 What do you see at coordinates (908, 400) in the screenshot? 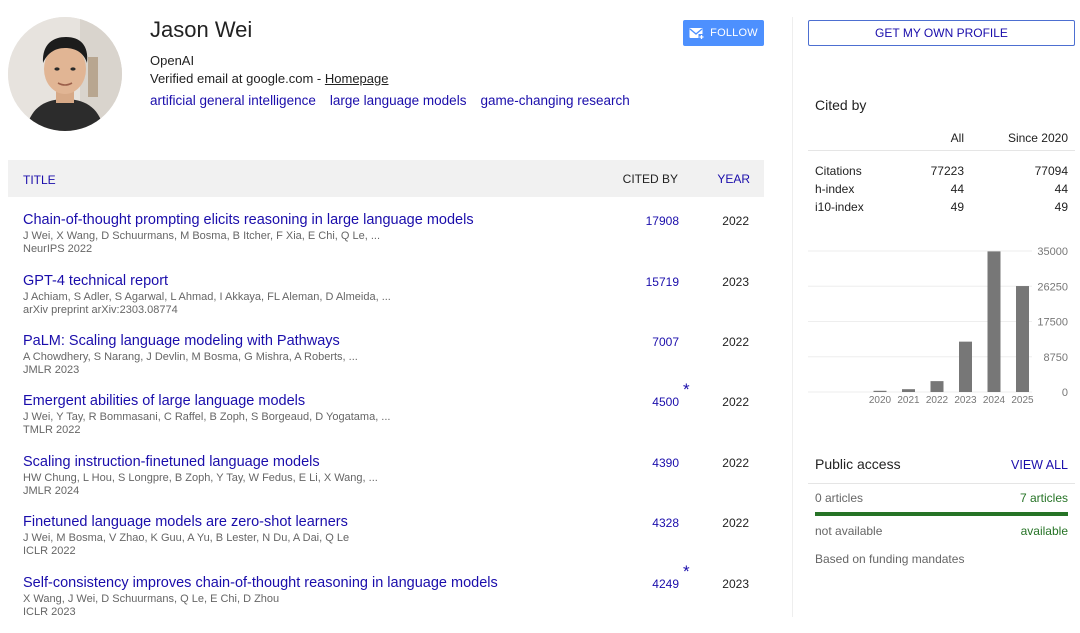
I see `x-tick-label: 2021` at bounding box center [908, 400].